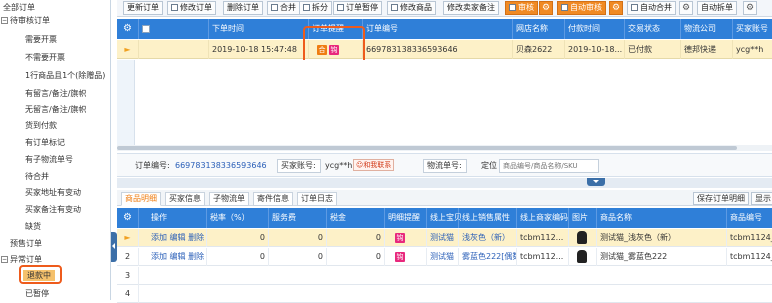 The height and width of the screenshot is (303, 772). What do you see at coordinates (616, 8) in the screenshot?
I see `auto-review-gear-icon: ⚙` at bounding box center [616, 8].